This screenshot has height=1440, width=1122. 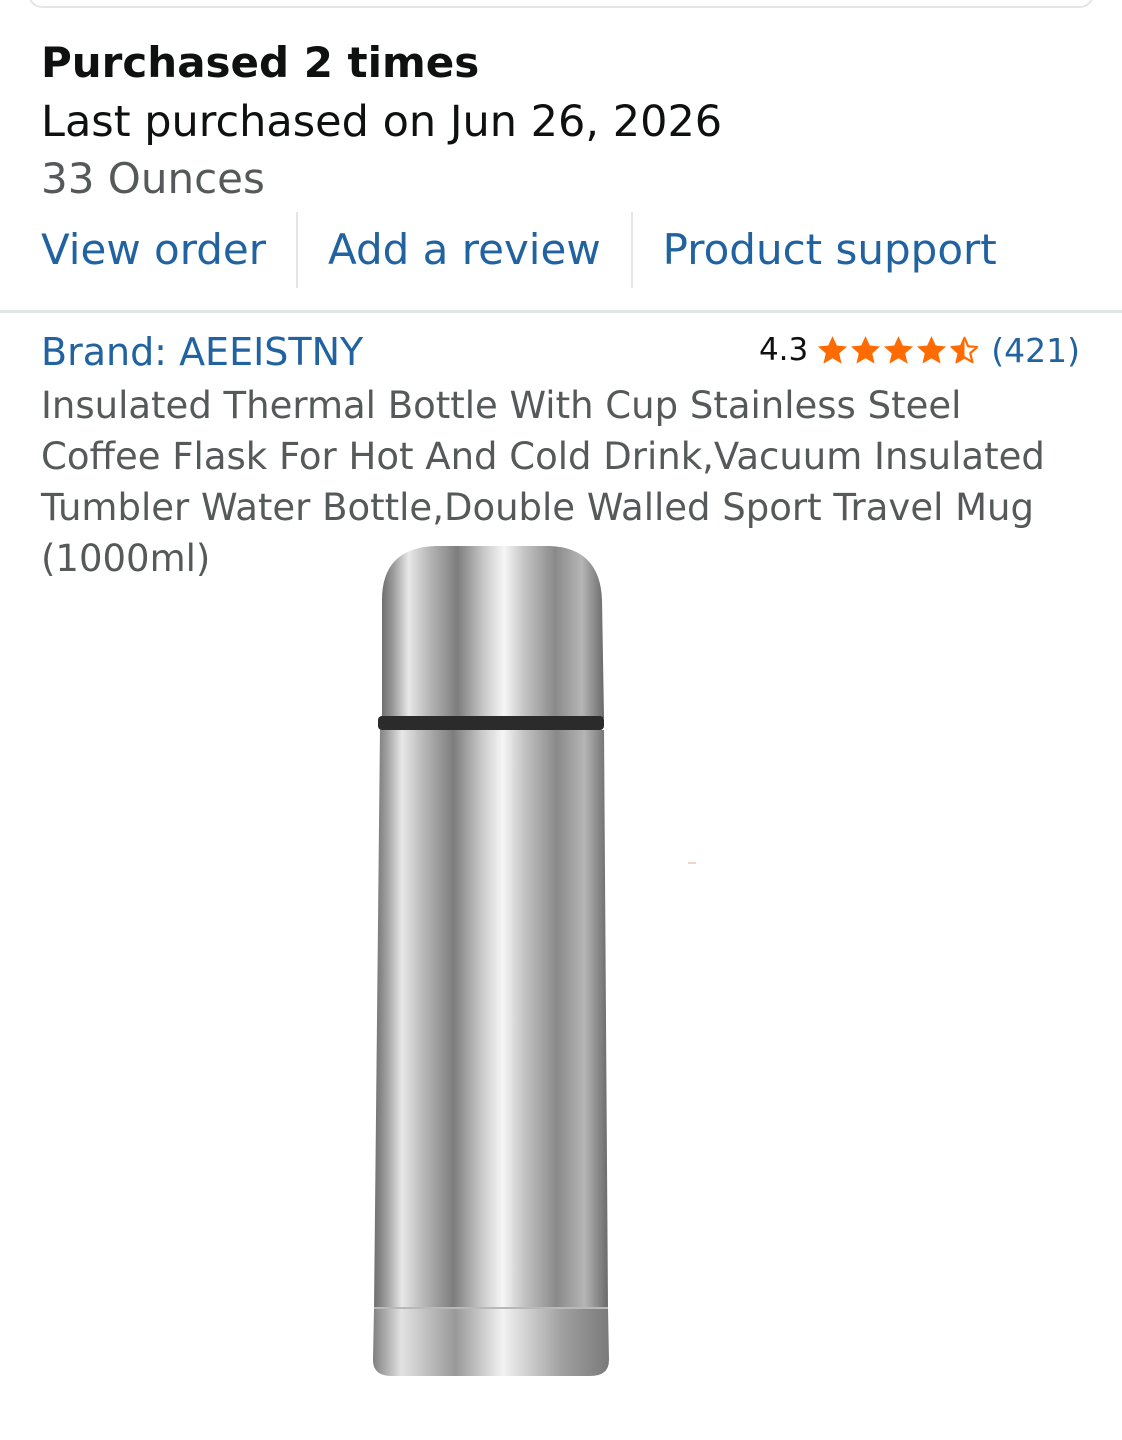 I want to click on thermos-bottle-image, so click(x=490, y=962).